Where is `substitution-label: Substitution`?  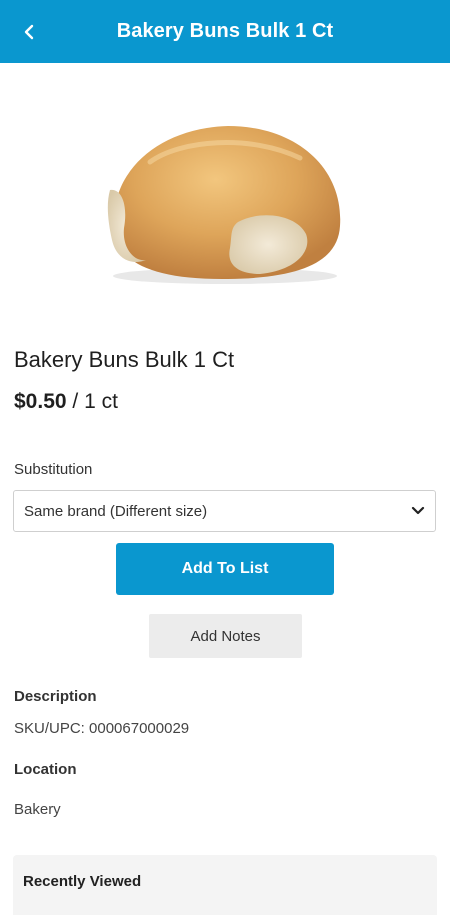
substitution-label: Substitution is located at coordinates (53, 469).